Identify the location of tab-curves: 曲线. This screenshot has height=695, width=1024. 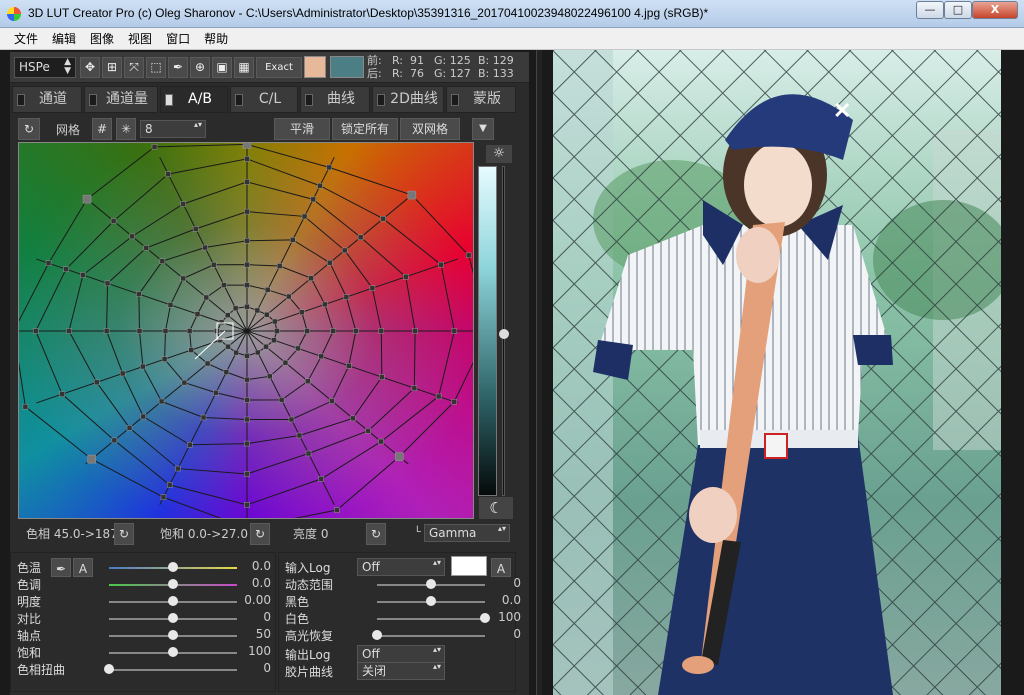
(335, 99).